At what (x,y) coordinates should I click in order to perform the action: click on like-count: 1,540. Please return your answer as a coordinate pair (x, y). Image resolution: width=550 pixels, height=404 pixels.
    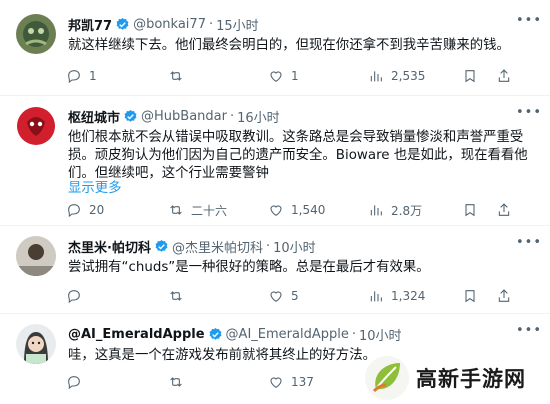
    Looking at the image, I should click on (308, 210).